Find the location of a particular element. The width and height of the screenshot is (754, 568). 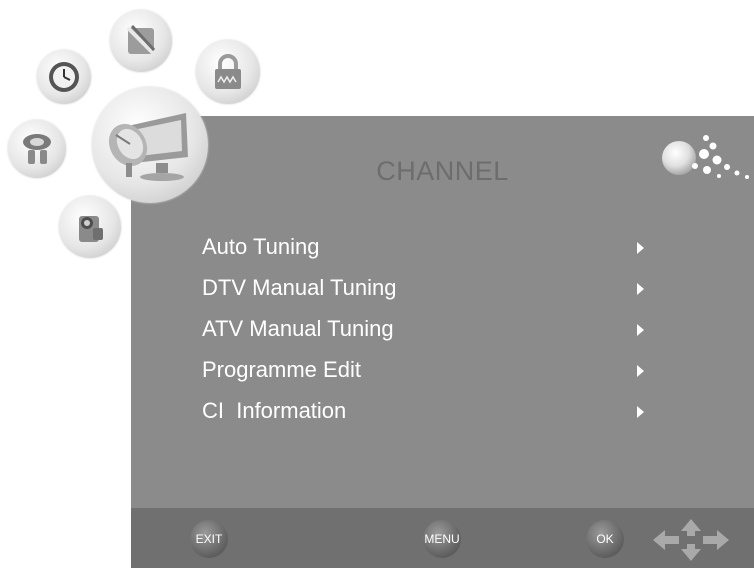

menu-item-atv-manual-tuning: ATV Manual Tuning is located at coordinates (427, 328).